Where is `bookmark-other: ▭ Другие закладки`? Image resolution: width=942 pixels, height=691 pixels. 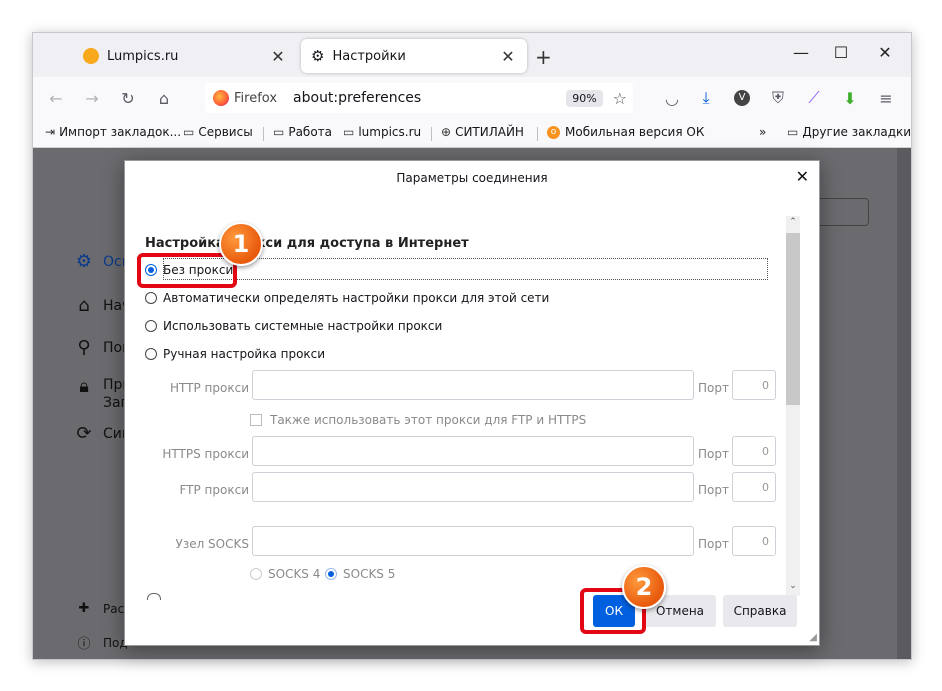
bookmark-other: ▭ Другие закладки is located at coordinates (849, 132).